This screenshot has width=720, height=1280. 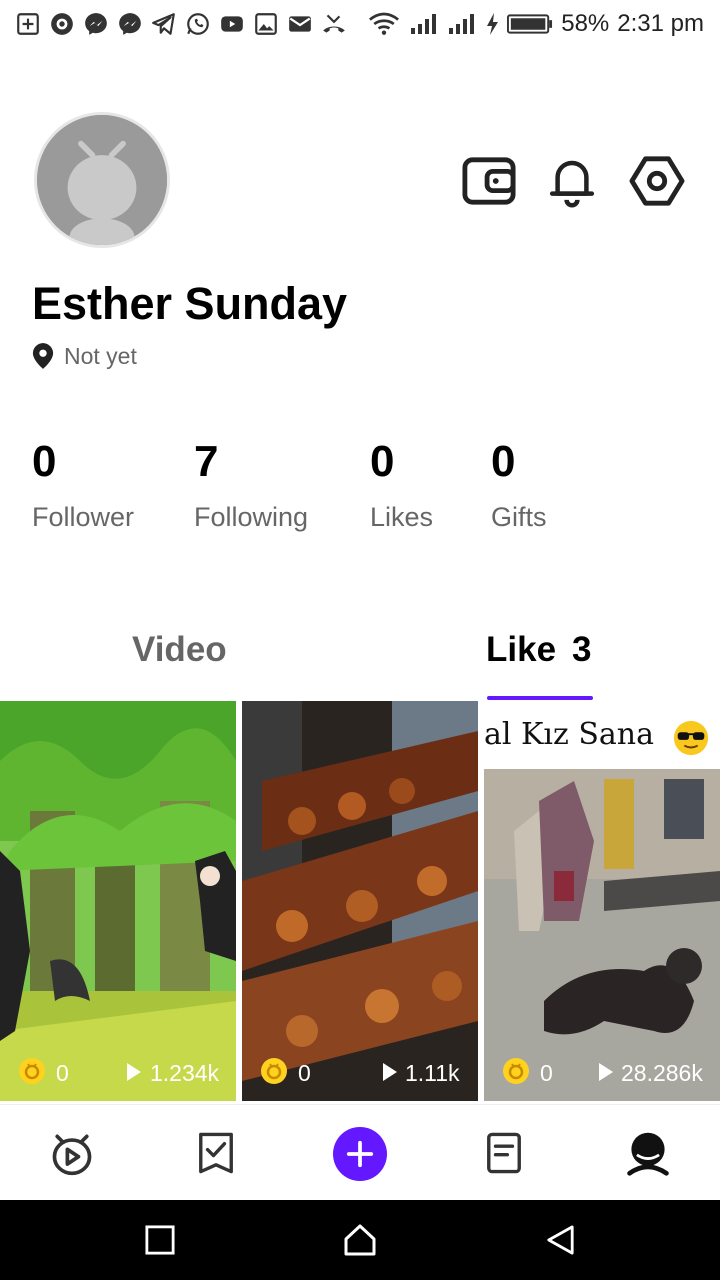 I want to click on system-status: 58% 2:31 pm, so click(x=535, y=24).